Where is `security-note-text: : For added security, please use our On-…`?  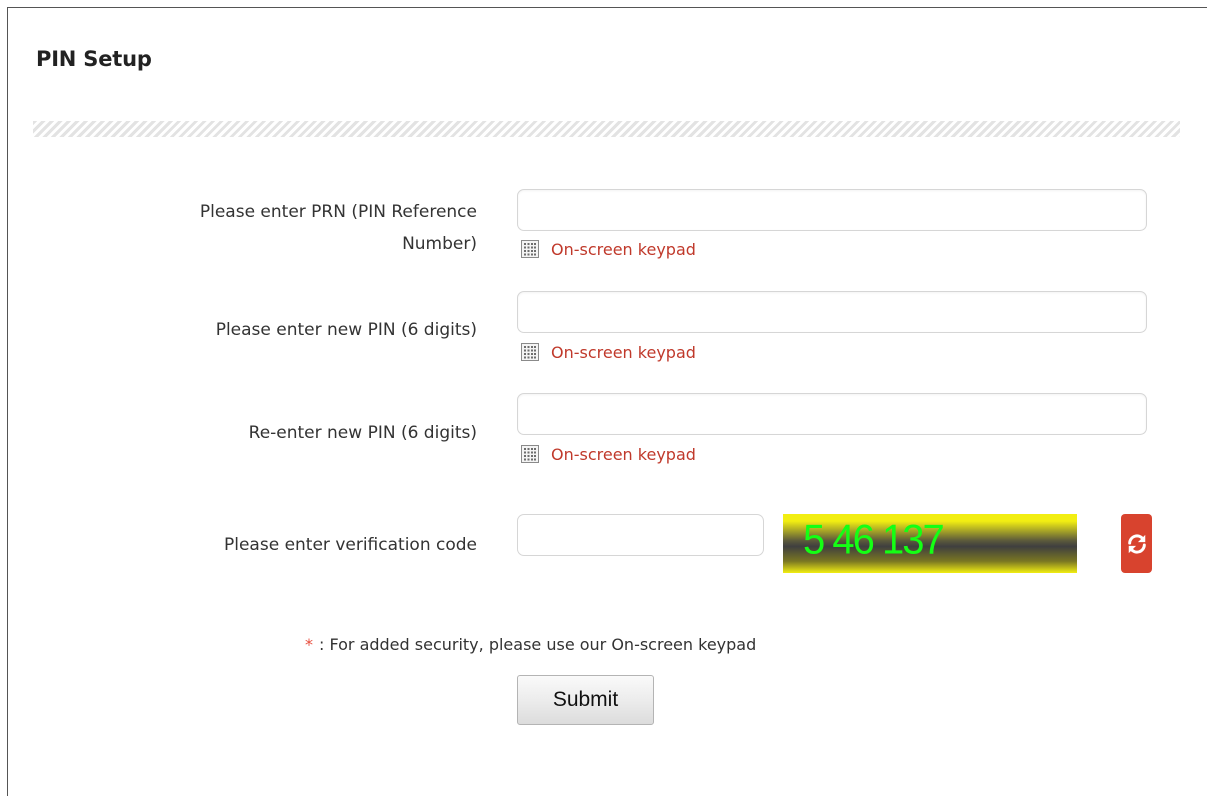
security-note-text: : For added security, please use our On-… is located at coordinates (538, 644).